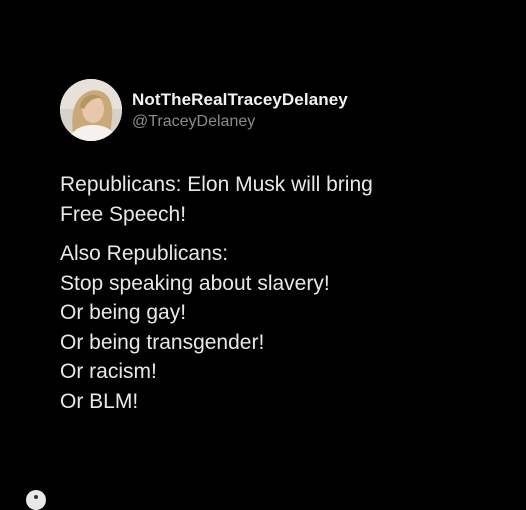  What do you see at coordinates (240, 111) in the screenshot?
I see `author-block: NotTheRealTraceyDelaney @TraceyDelaney` at bounding box center [240, 111].